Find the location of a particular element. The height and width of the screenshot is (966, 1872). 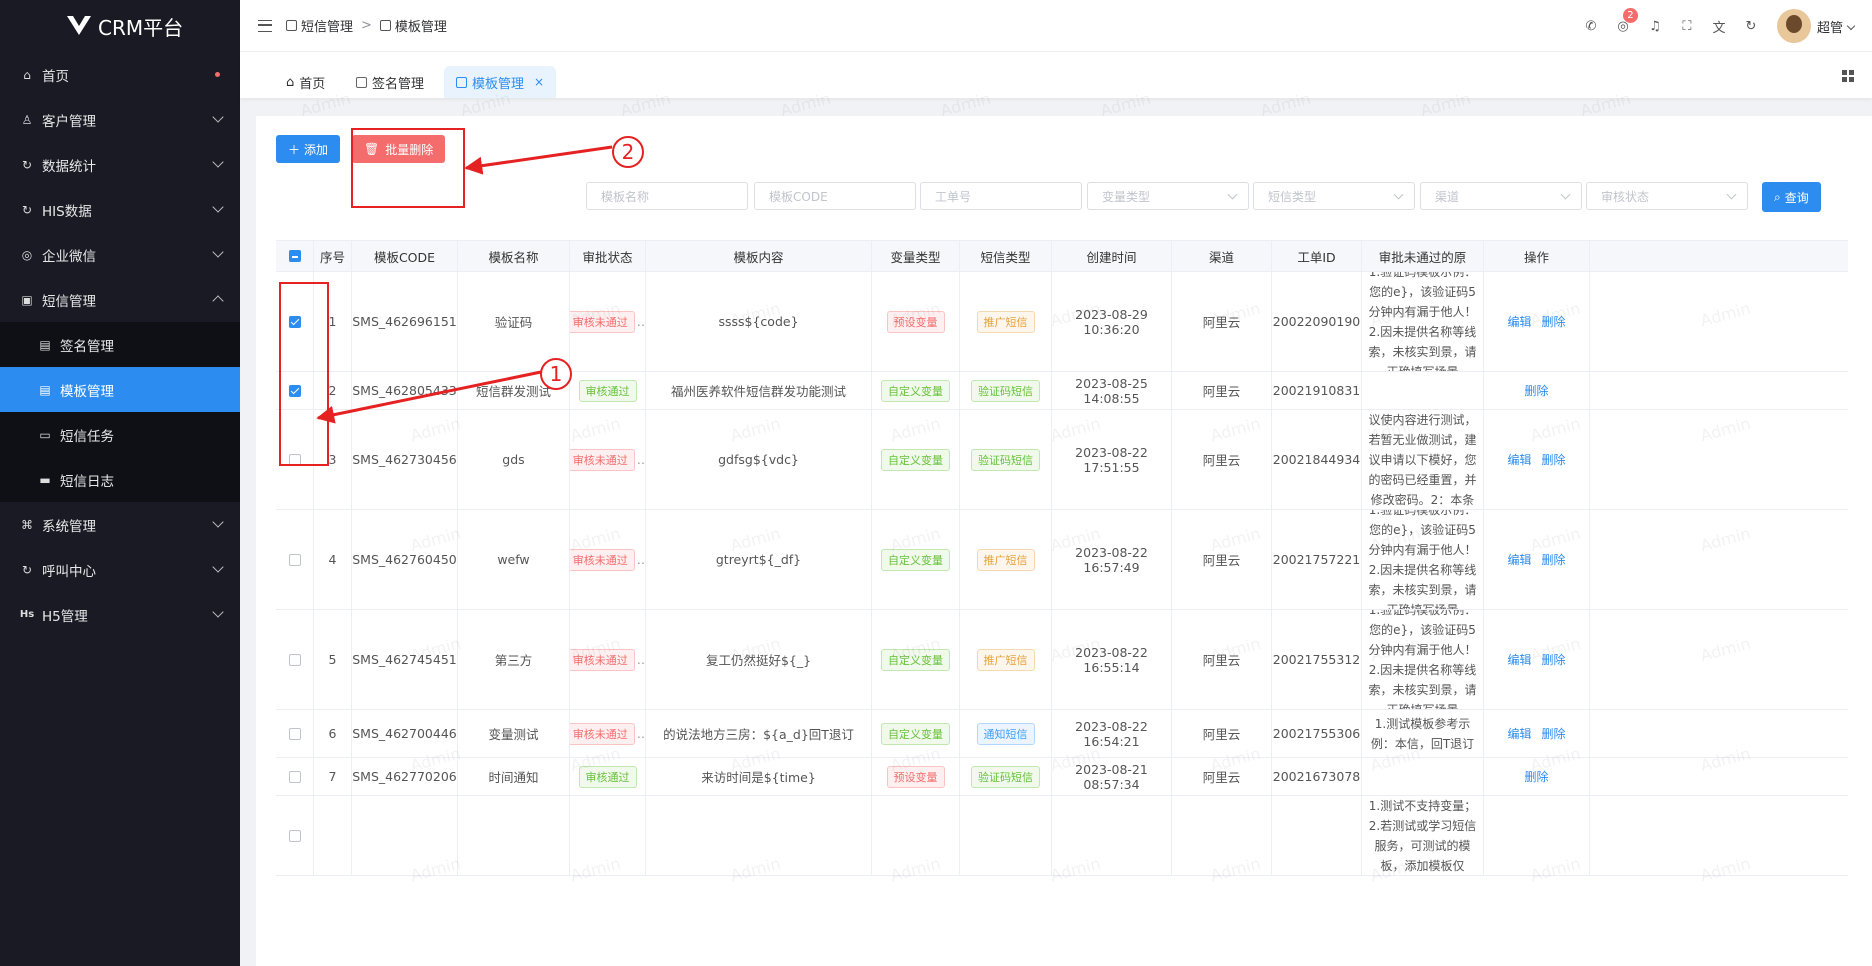

created-text: 2023-08-22 16:57:49 is located at coordinates (1111, 559).